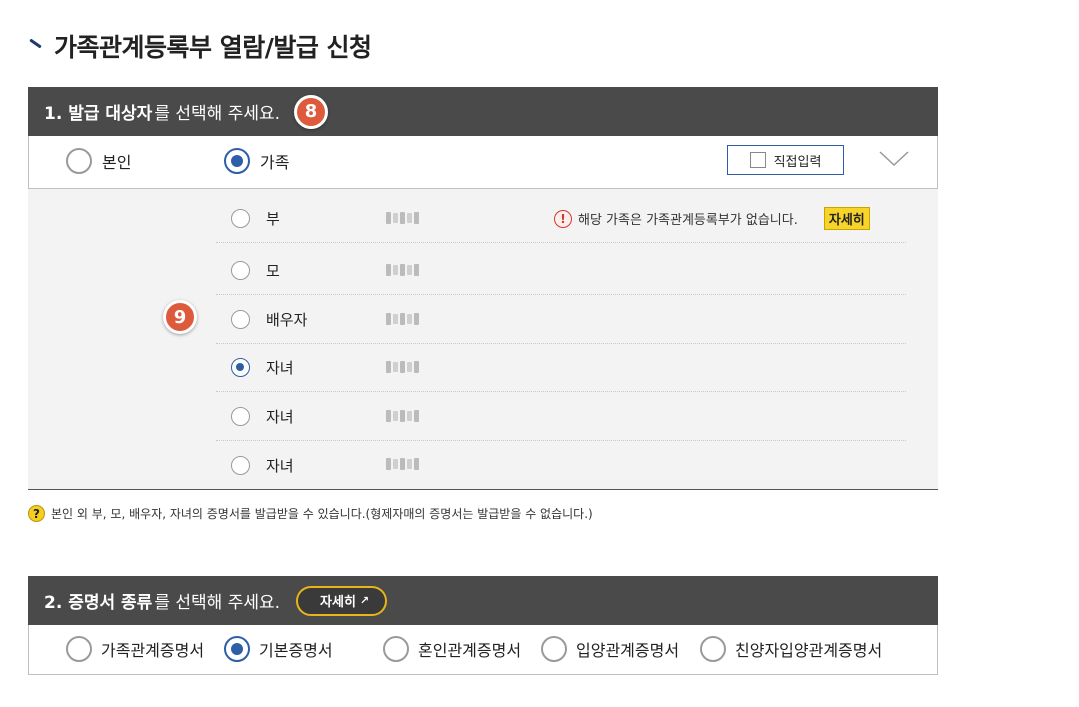 Image resolution: width=1079 pixels, height=707 pixels. I want to click on title-mark-icon, so click(35, 46).